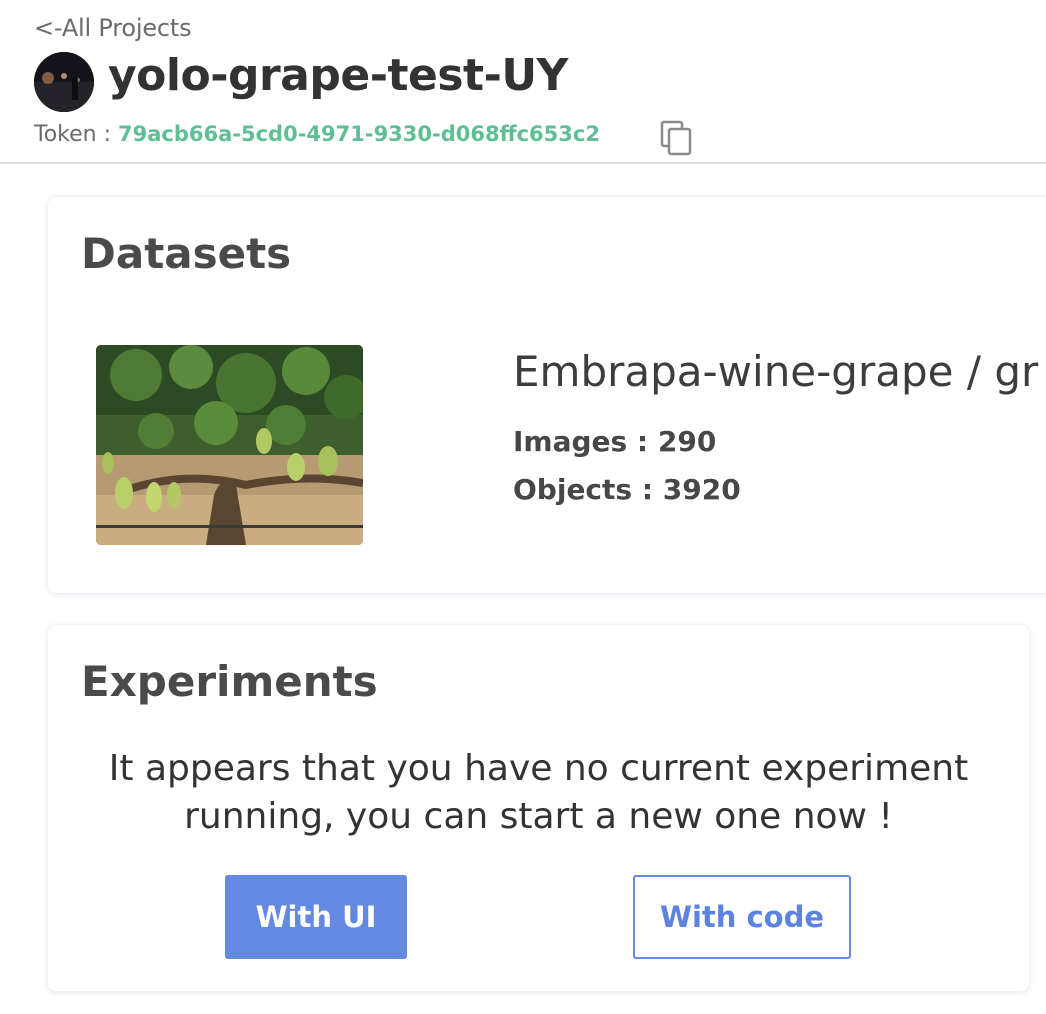 The image size is (1046, 1014). Describe the element at coordinates (229, 681) in the screenshot. I see `experiments-title: Experiments` at that location.